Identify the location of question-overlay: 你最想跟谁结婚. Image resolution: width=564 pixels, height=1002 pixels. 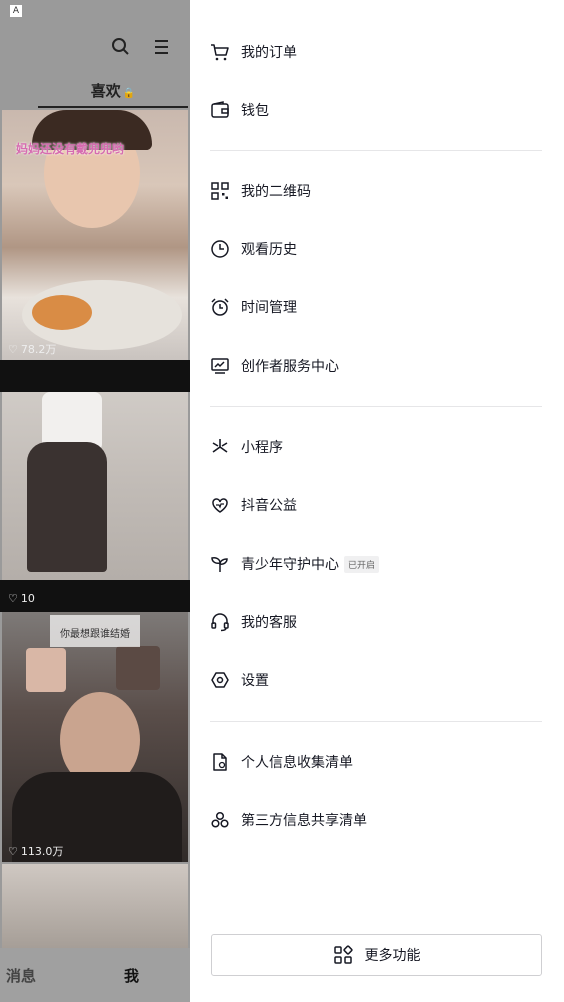
(95, 631).